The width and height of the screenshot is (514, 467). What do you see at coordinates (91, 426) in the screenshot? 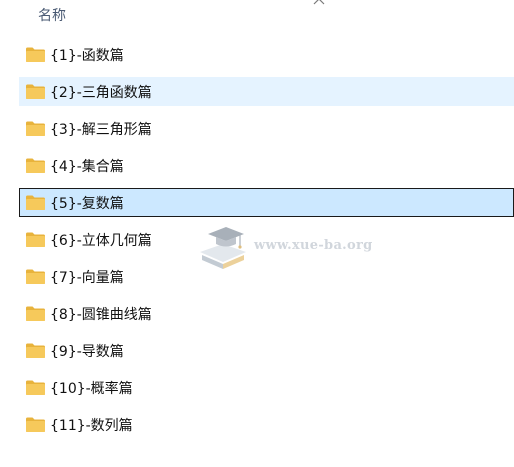
I see `folder-label: {11}-数列篇` at bounding box center [91, 426].